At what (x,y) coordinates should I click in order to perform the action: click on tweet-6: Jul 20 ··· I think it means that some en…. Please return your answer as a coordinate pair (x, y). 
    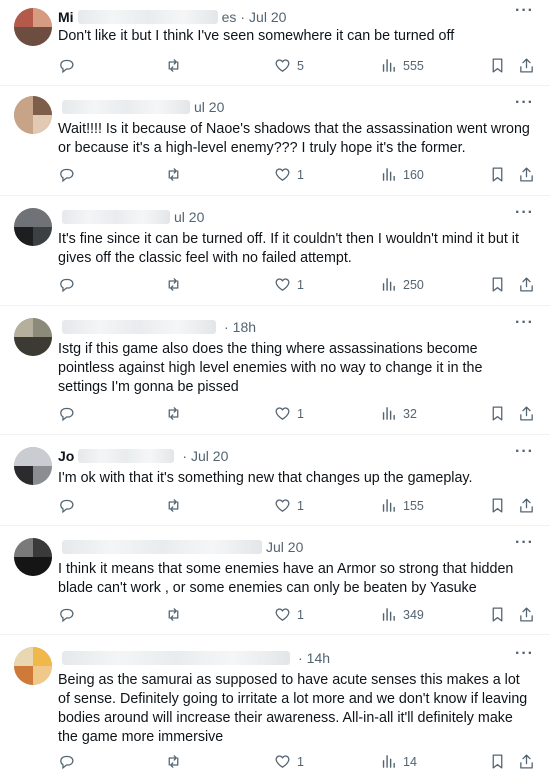
    Looking at the image, I should click on (275, 580).